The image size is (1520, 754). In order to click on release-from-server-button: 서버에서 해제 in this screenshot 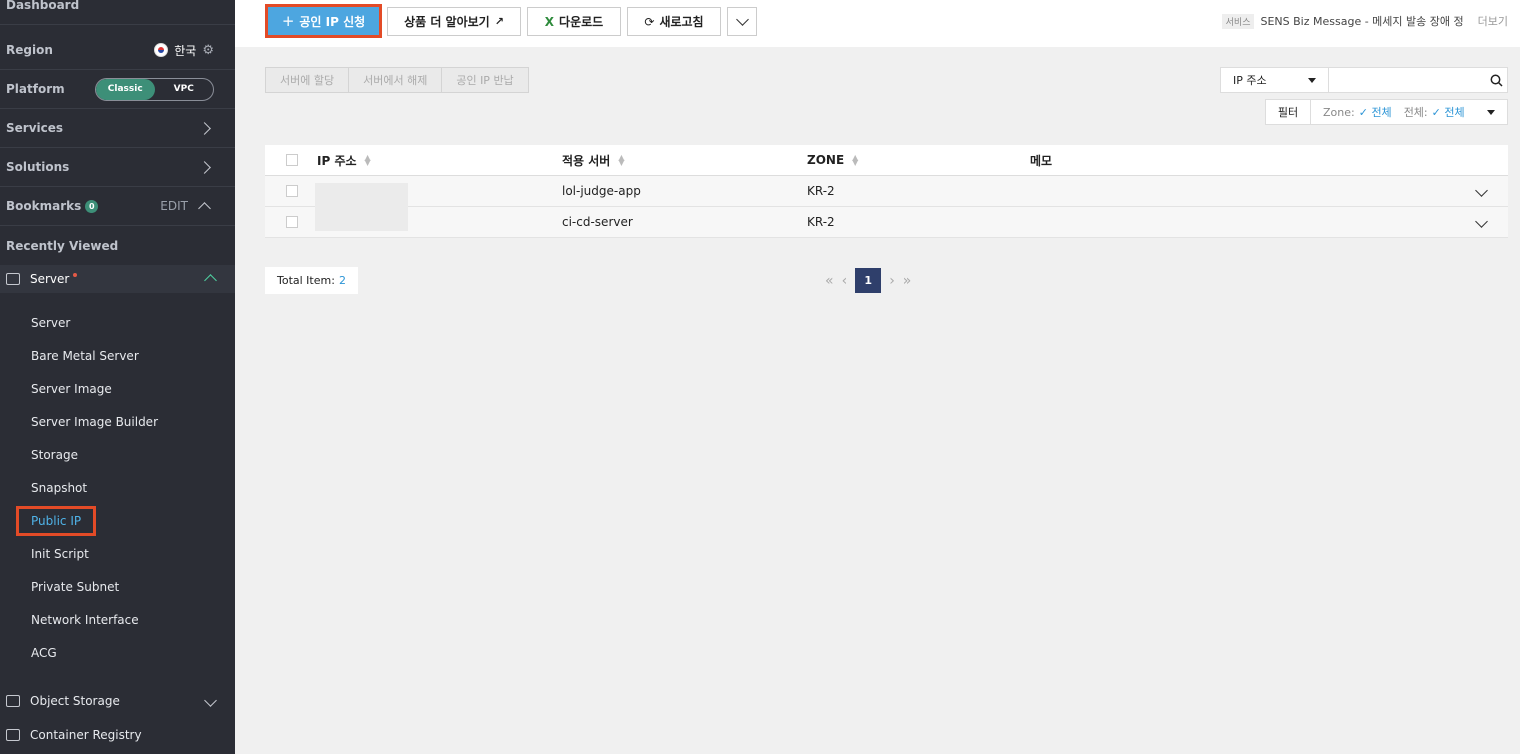, I will do `click(396, 80)`.